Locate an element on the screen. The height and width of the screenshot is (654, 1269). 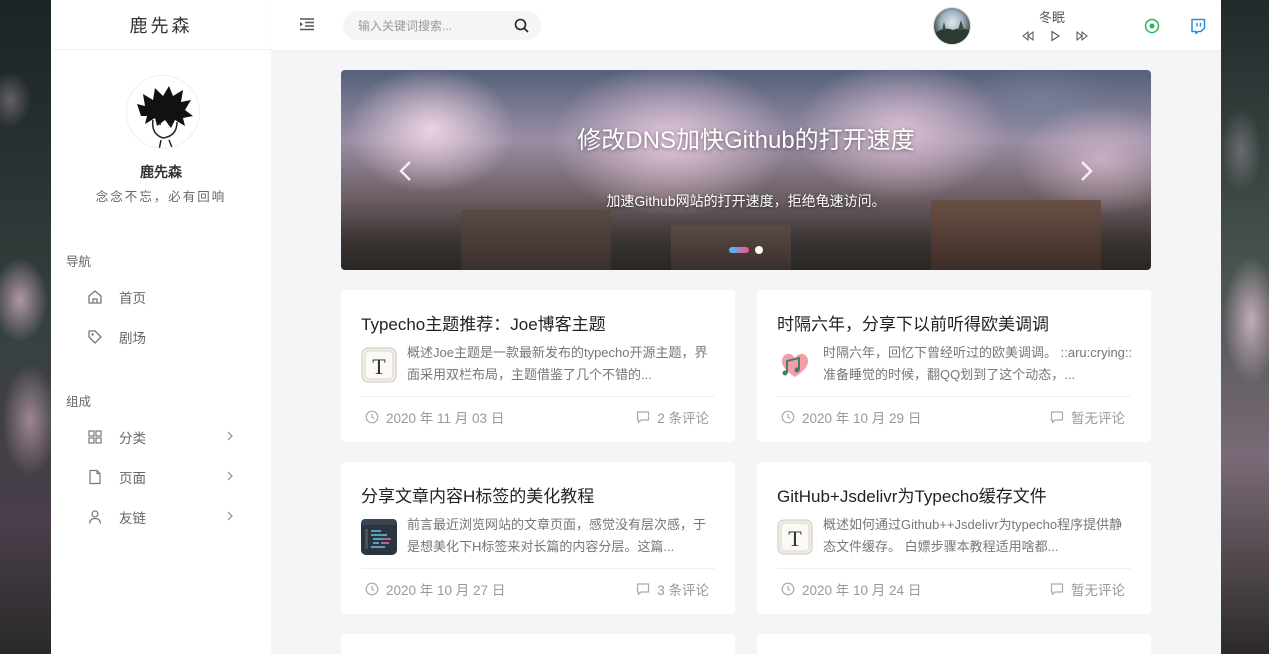
profile-name: 鹿先森 is located at coordinates (161, 172).